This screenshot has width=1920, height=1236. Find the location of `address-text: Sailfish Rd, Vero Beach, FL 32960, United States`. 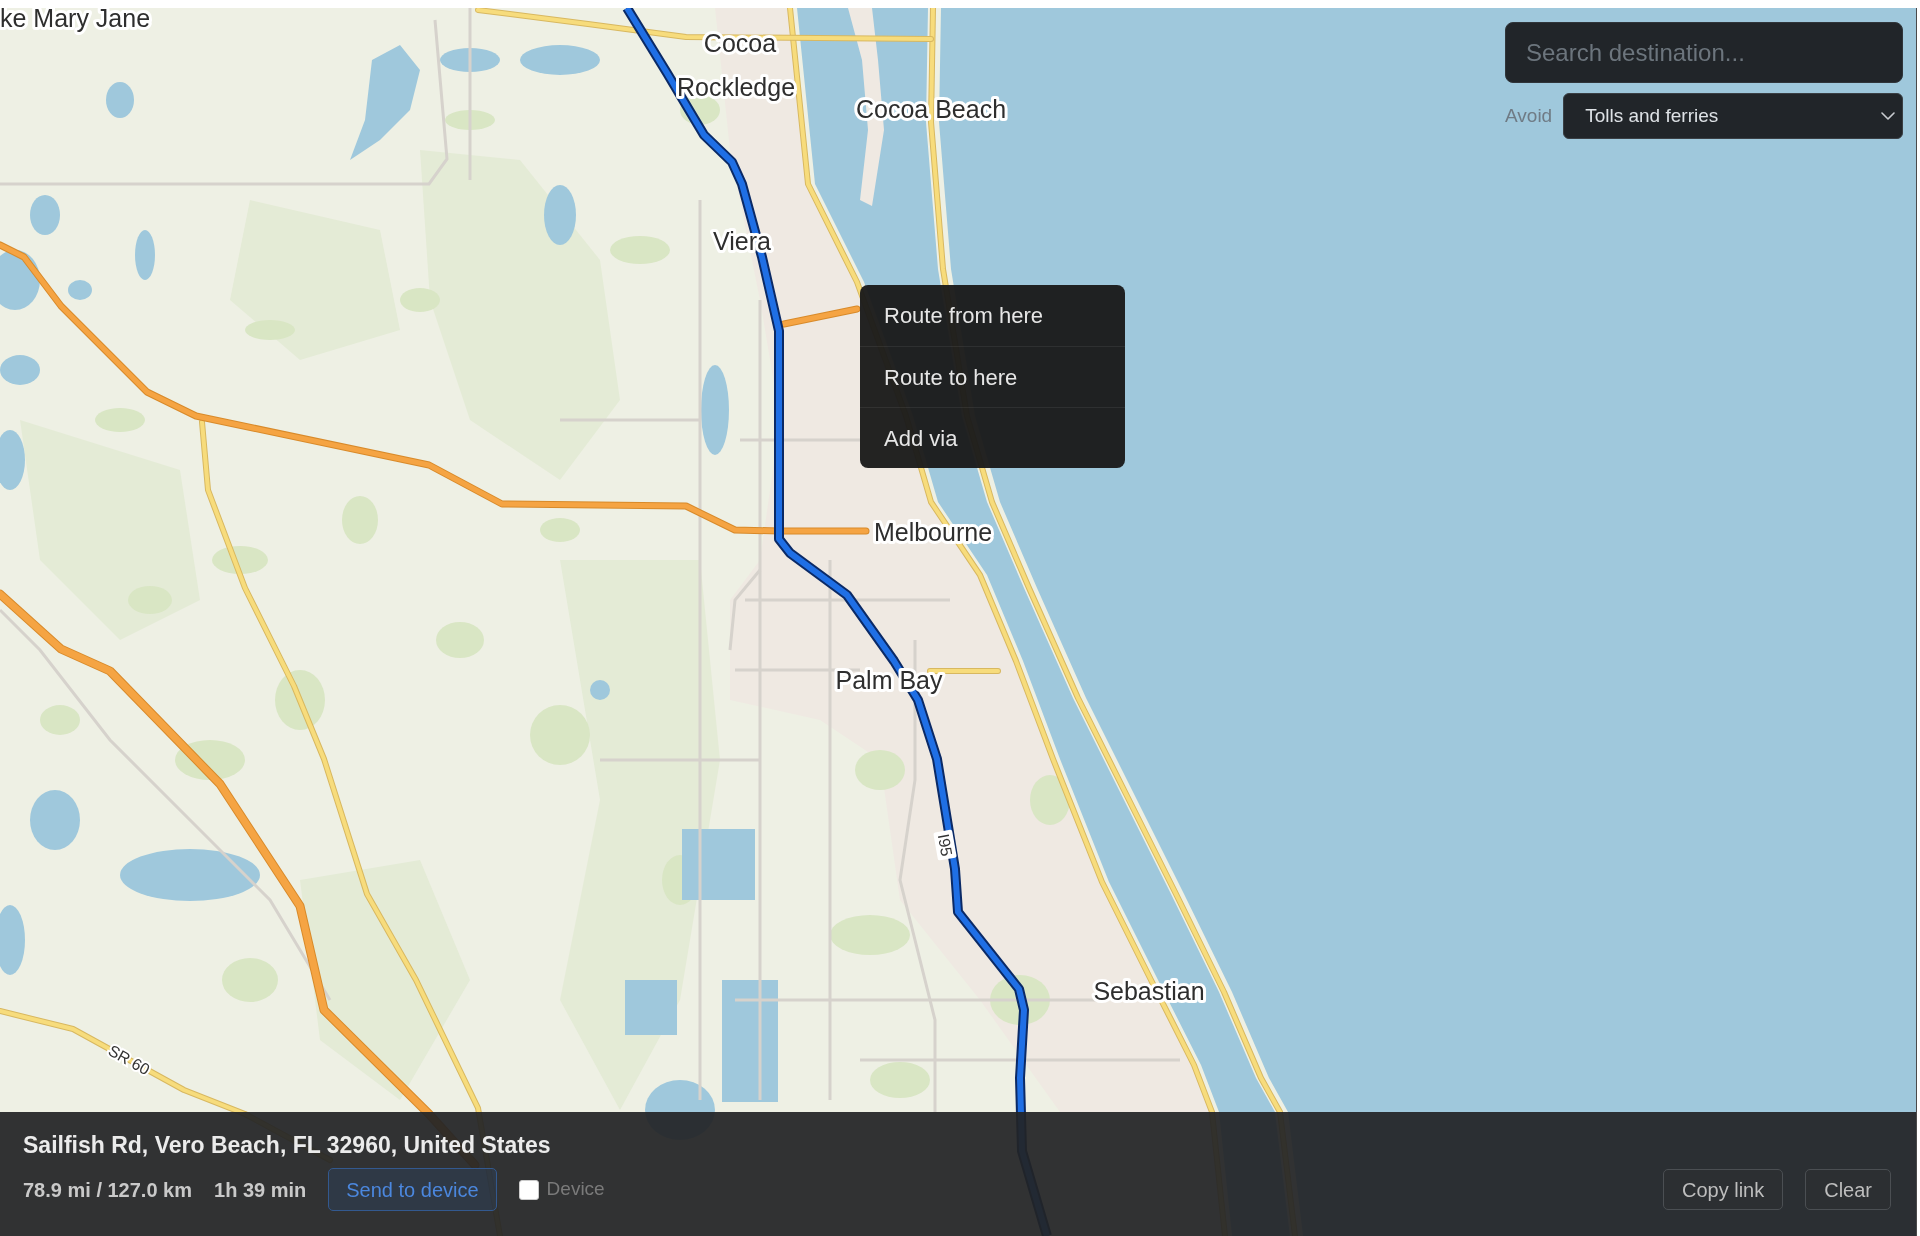

address-text: Sailfish Rd, Vero Beach, FL 32960, United States is located at coordinates (287, 1145).